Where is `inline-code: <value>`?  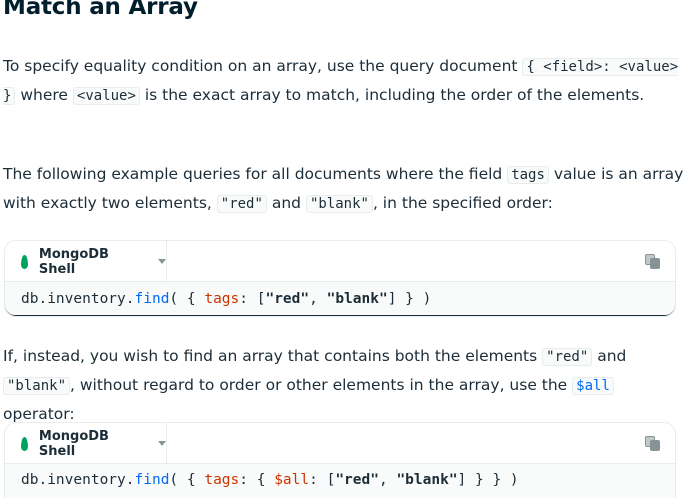
inline-code: <value> is located at coordinates (106, 96).